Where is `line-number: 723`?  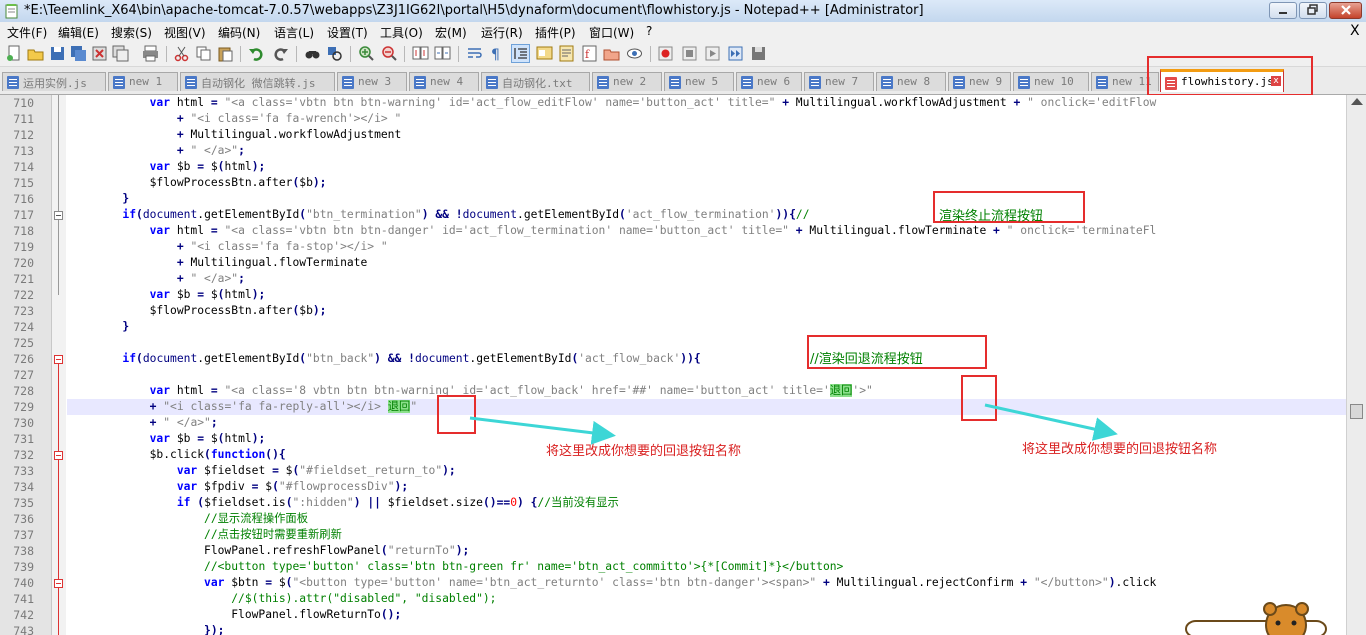 line-number: 723 is located at coordinates (23, 311).